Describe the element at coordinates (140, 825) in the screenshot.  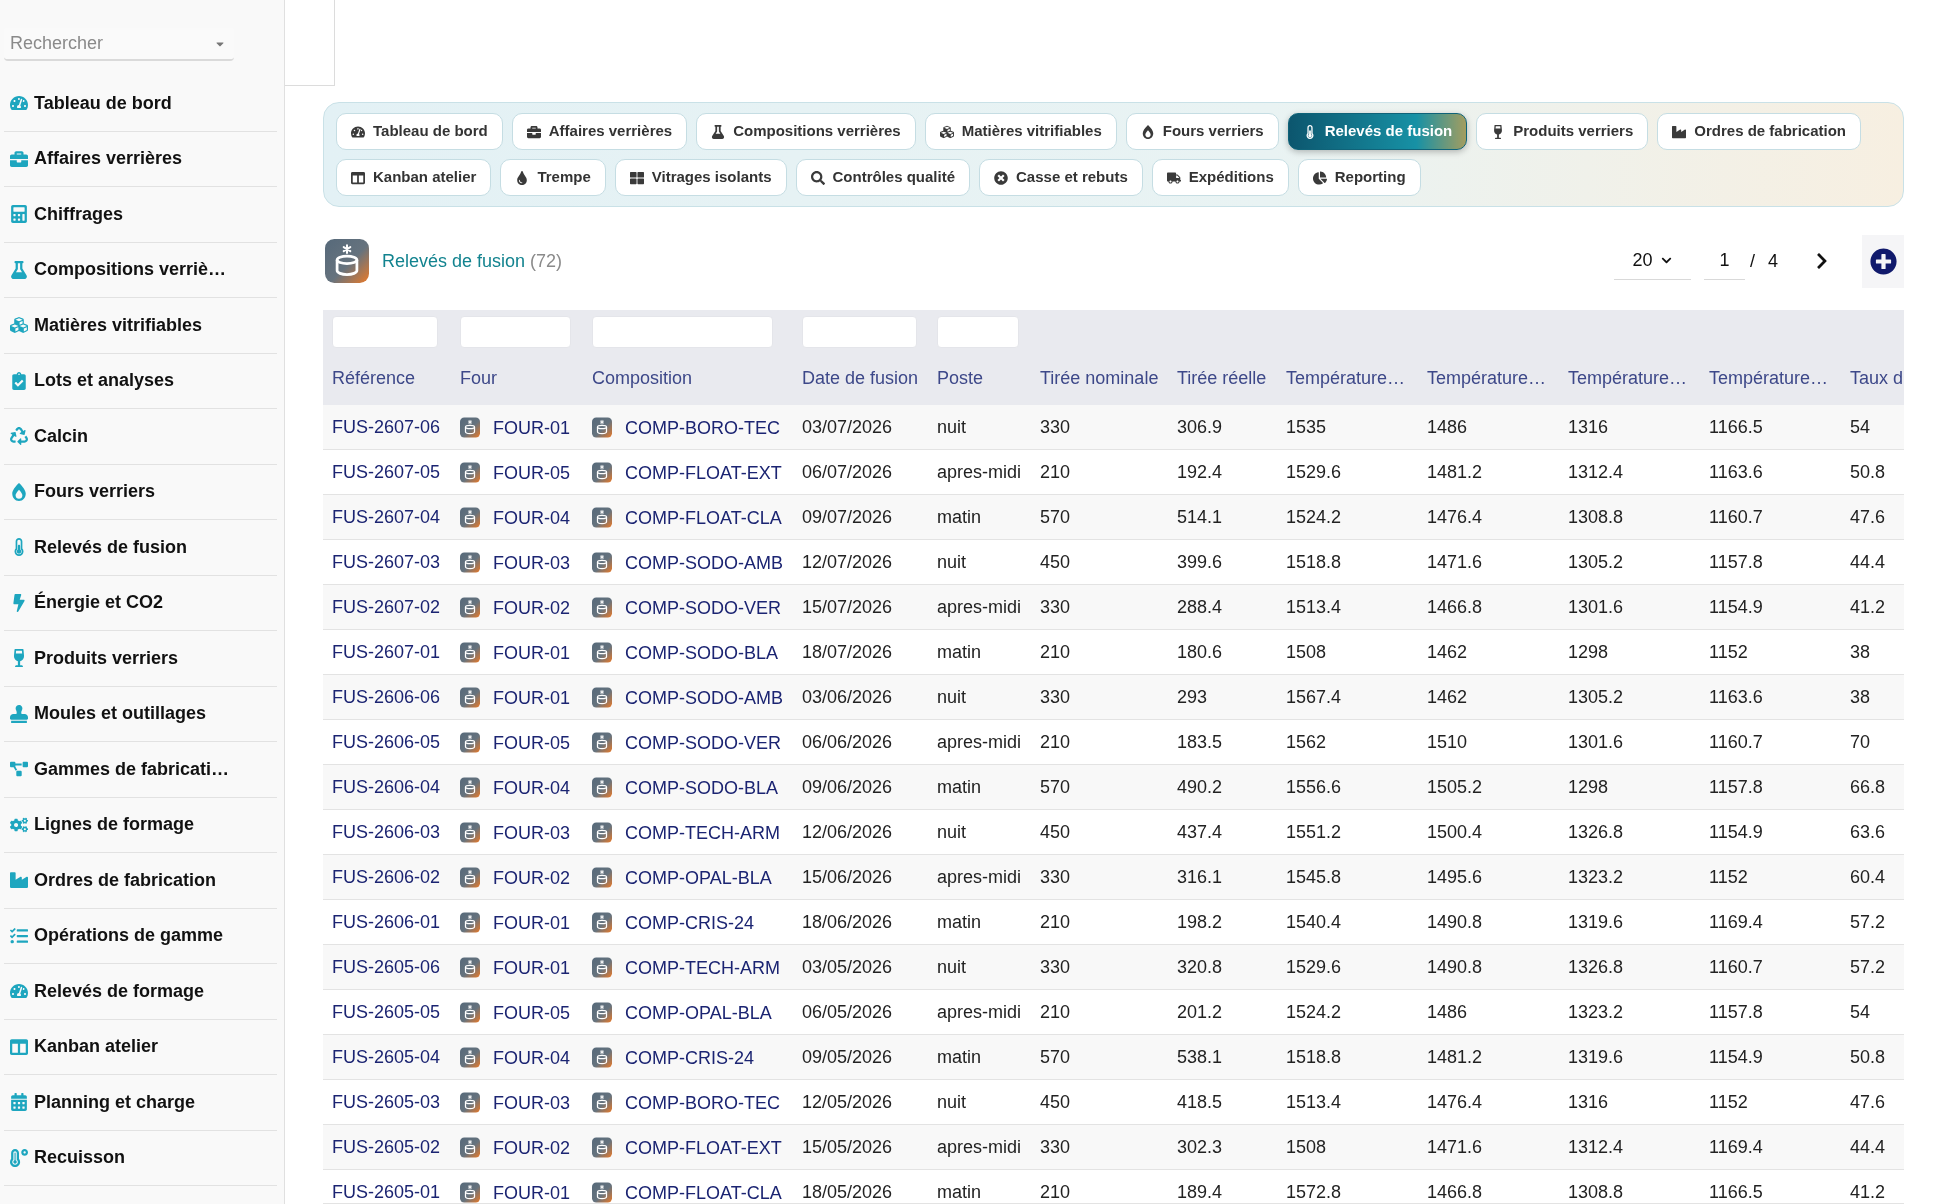
I see `sidebar-item: Lignes de formage` at that location.